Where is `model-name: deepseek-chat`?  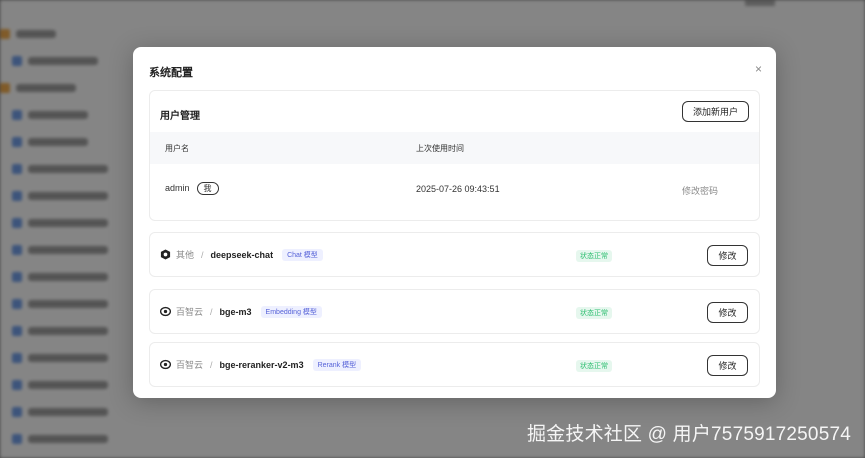
model-name: deepseek-chat is located at coordinates (242, 254).